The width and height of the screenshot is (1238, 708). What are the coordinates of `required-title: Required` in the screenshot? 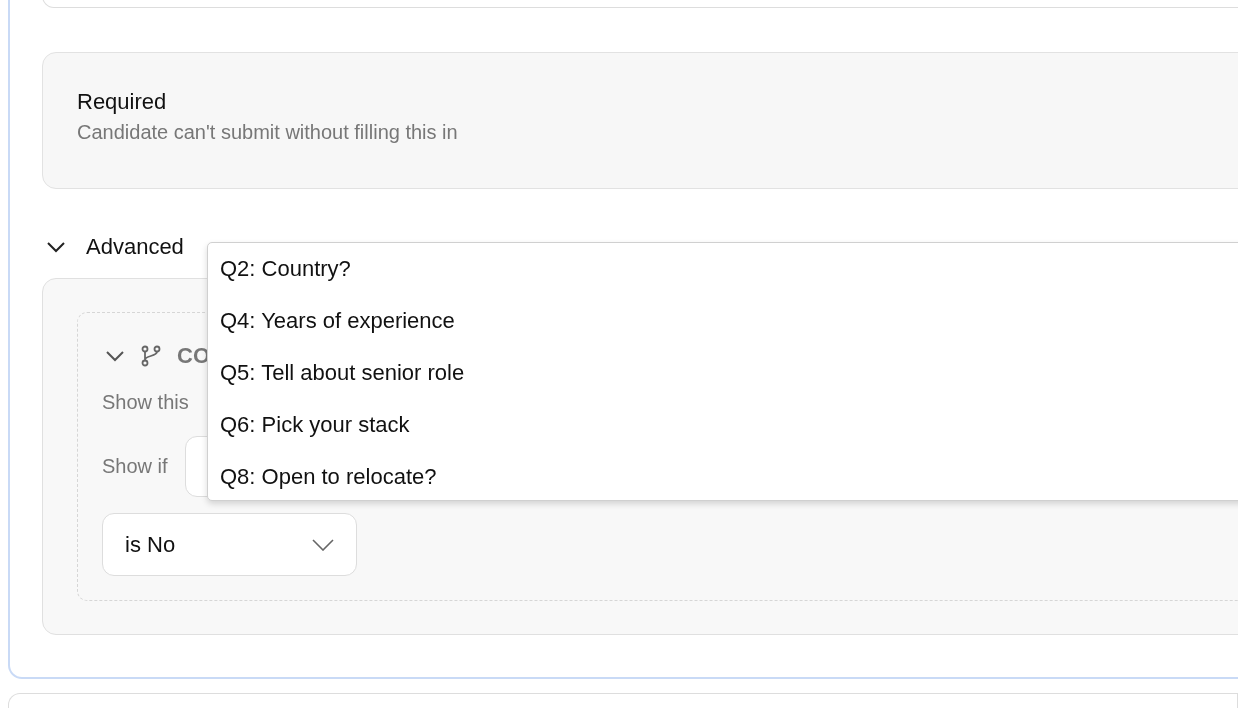 It's located at (122, 102).